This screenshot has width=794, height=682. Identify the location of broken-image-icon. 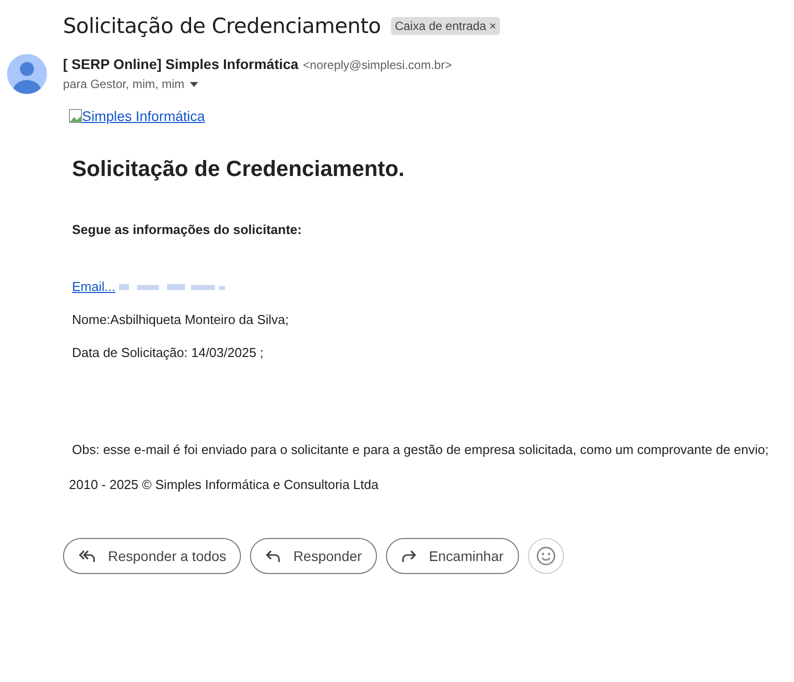
(75, 116).